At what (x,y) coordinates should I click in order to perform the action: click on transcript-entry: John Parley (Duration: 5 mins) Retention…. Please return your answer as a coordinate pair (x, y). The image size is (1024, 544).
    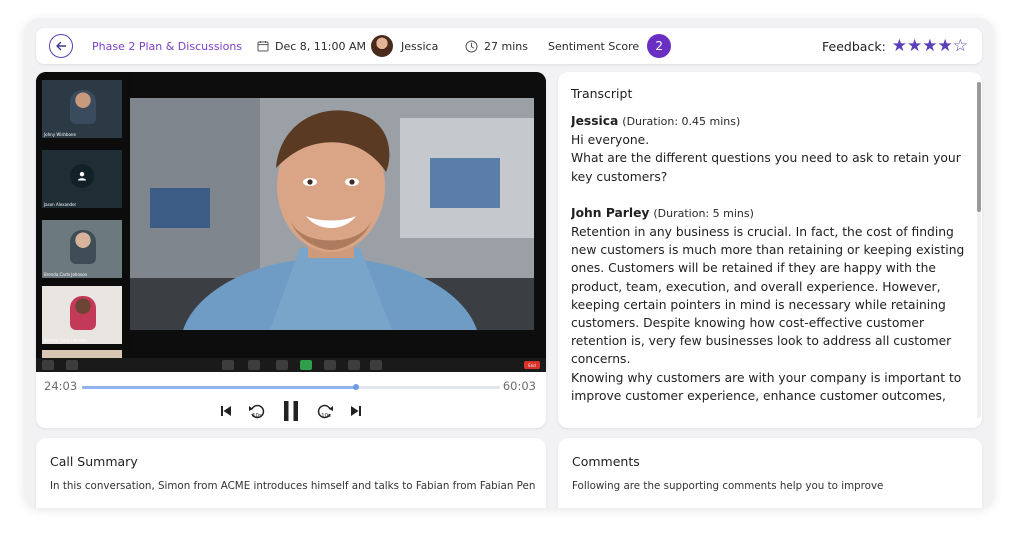
    Looking at the image, I should click on (769, 304).